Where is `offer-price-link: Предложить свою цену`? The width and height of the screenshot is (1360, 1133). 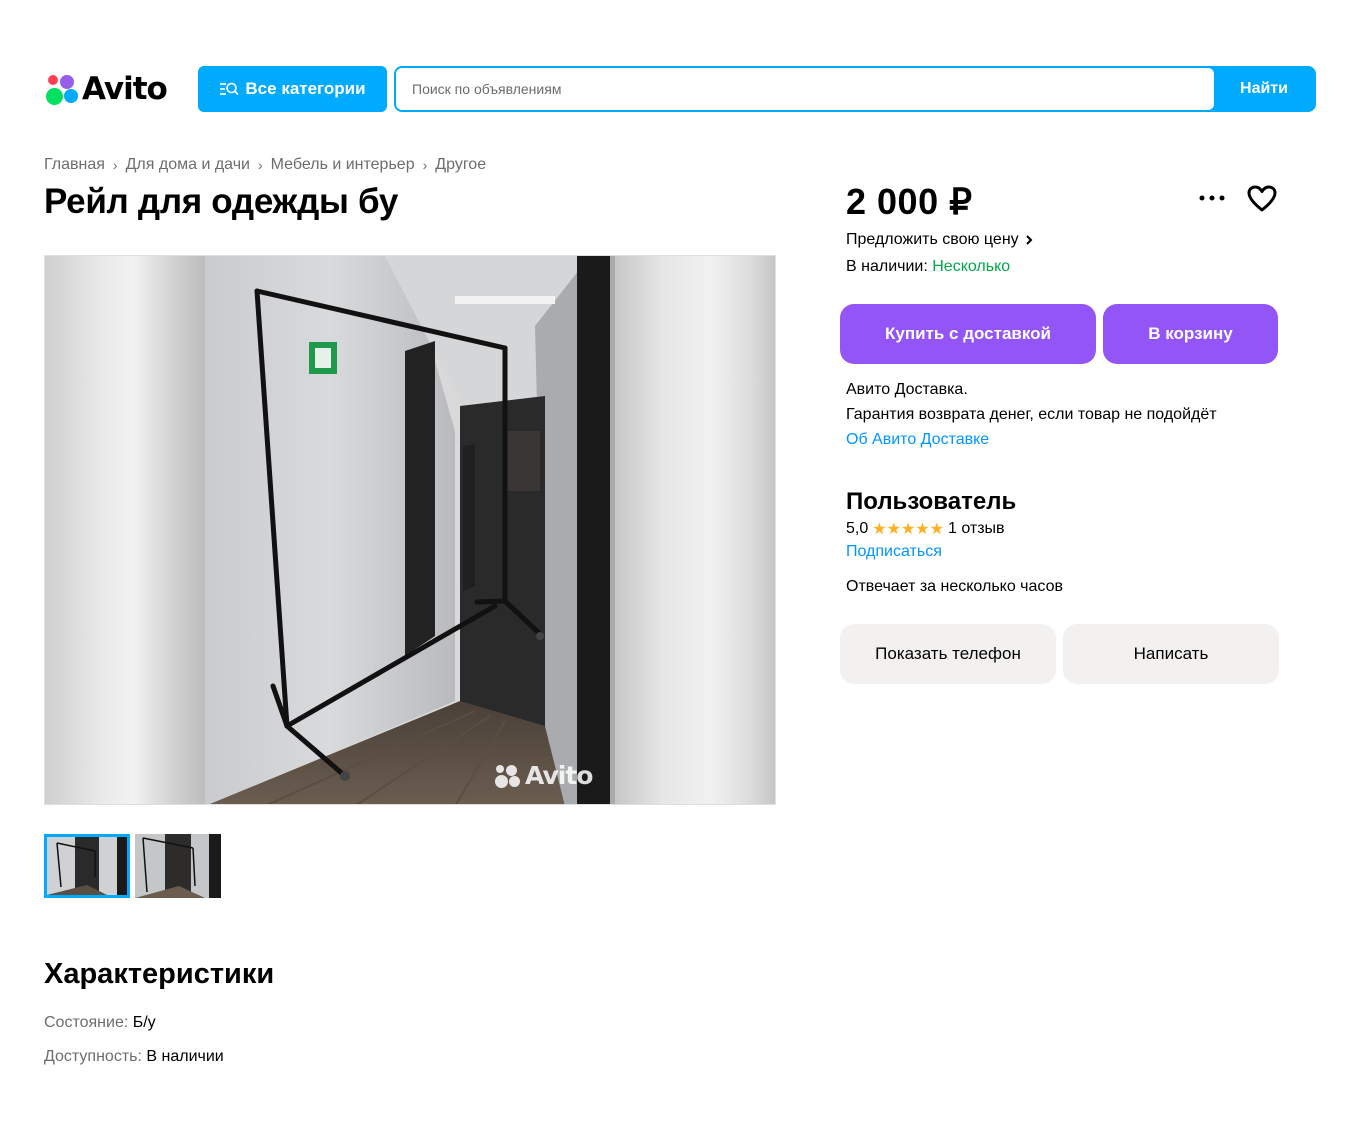
offer-price-link: Предложить свою цену is located at coordinates (939, 240).